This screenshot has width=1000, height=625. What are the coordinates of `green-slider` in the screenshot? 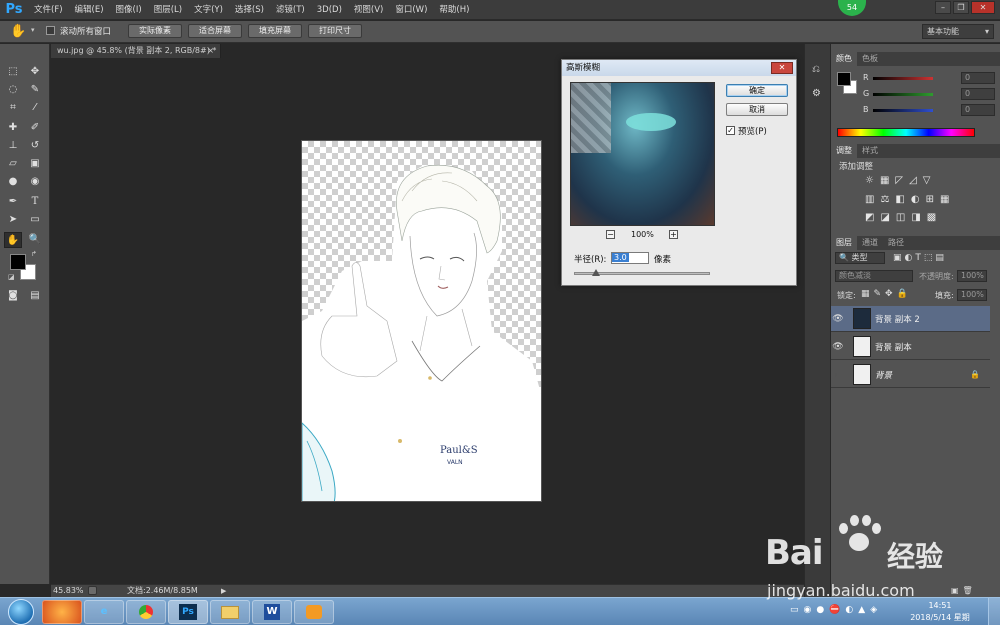 It's located at (903, 94).